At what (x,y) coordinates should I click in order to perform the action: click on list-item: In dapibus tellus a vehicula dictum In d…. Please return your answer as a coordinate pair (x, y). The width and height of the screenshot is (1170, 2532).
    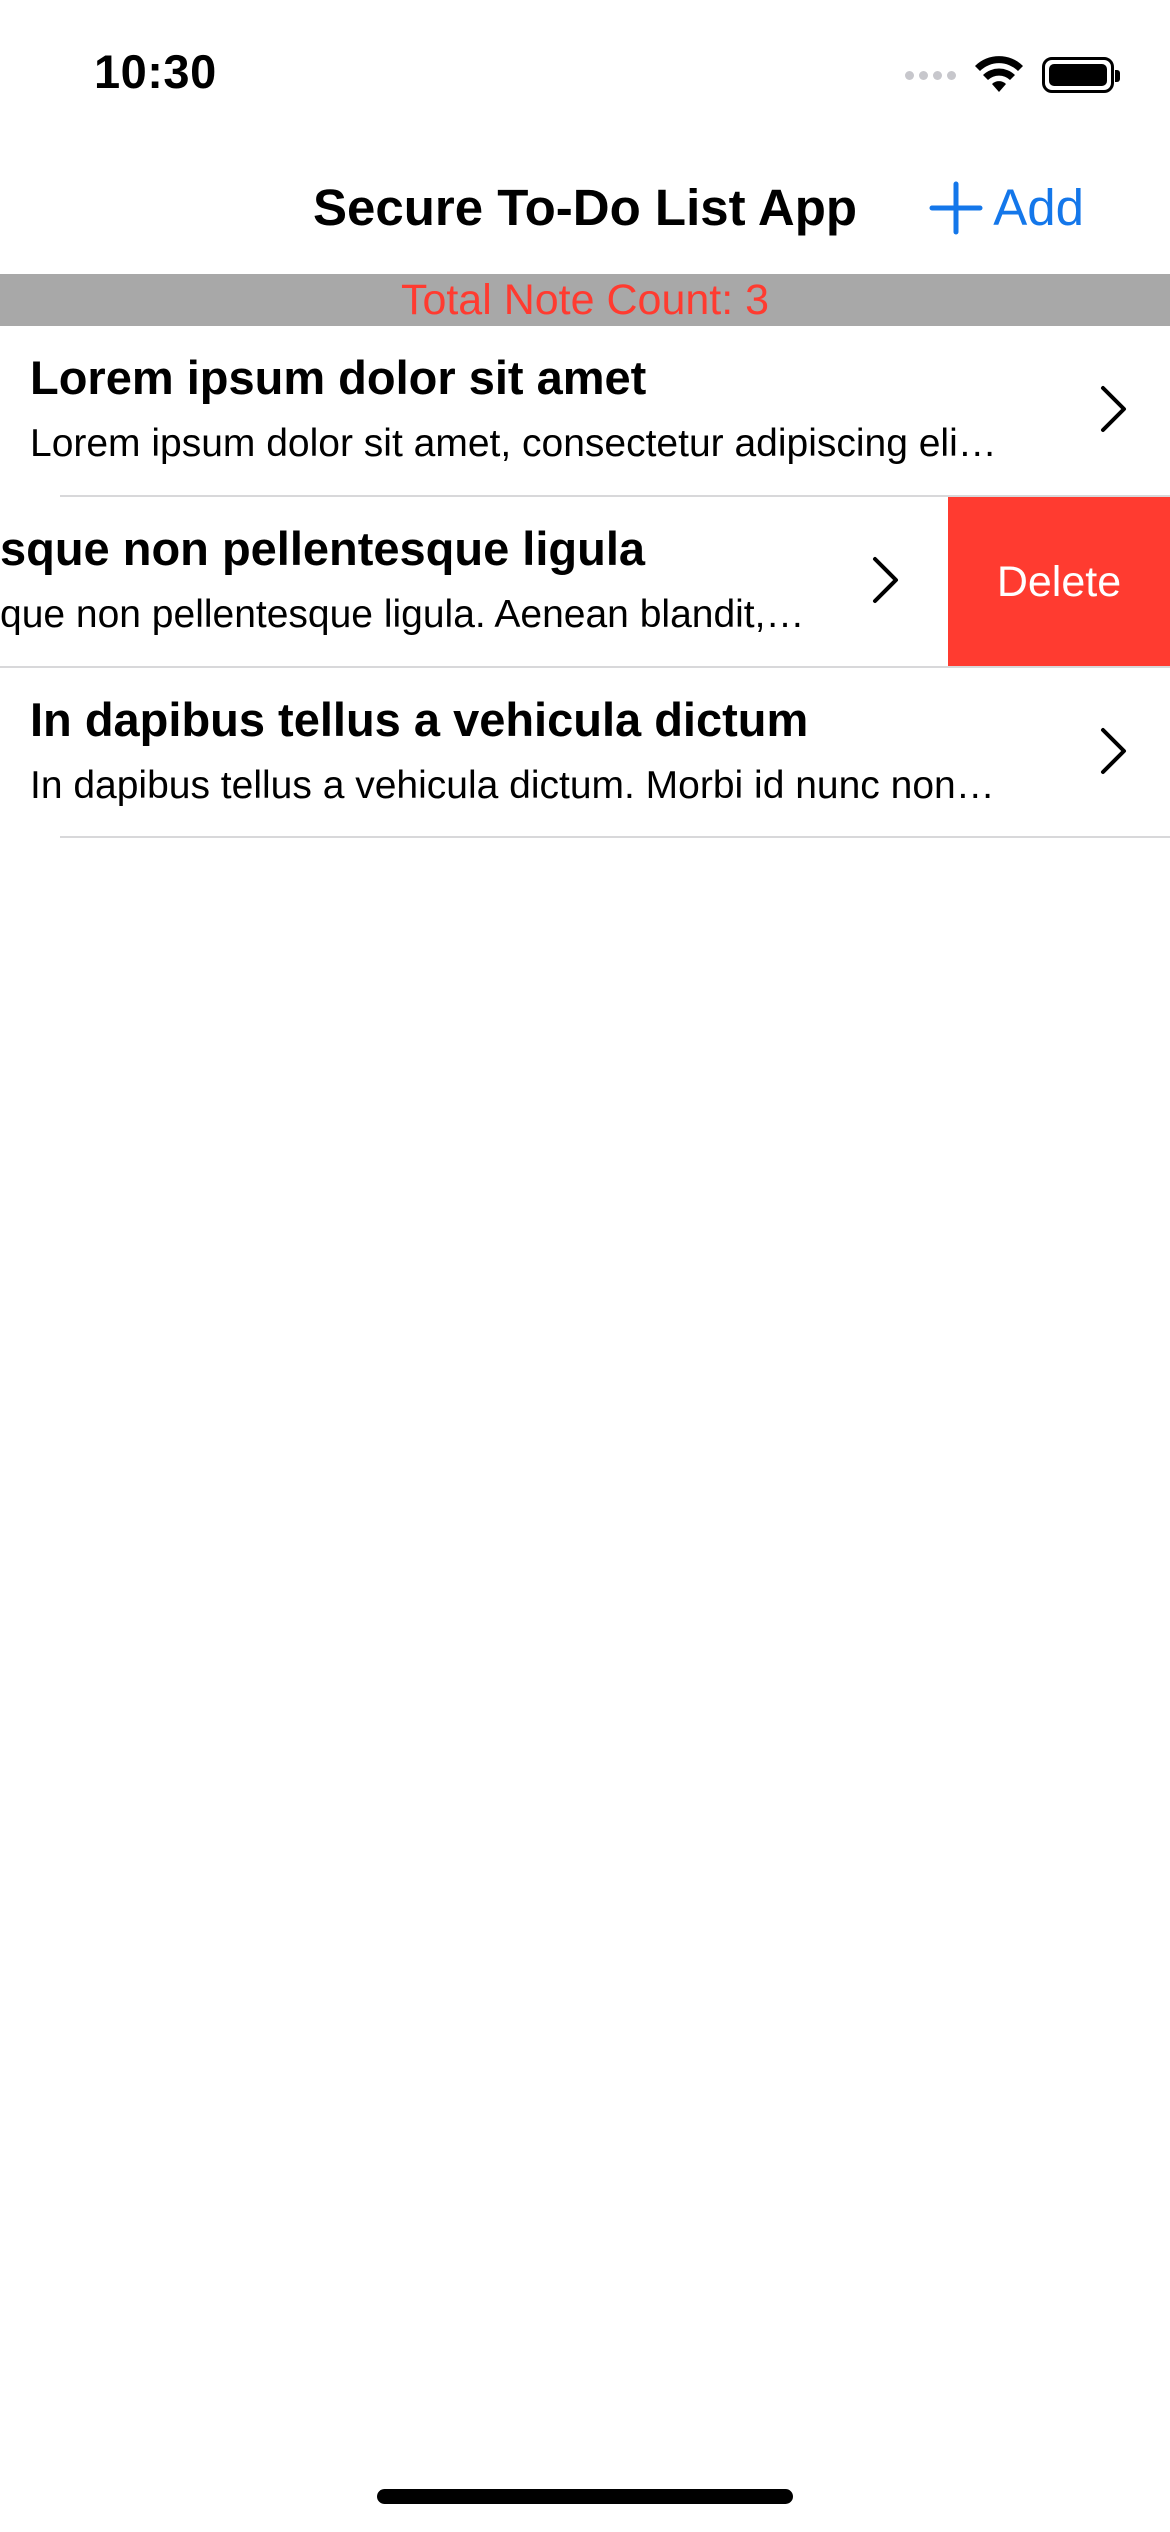
    Looking at the image, I should click on (585, 753).